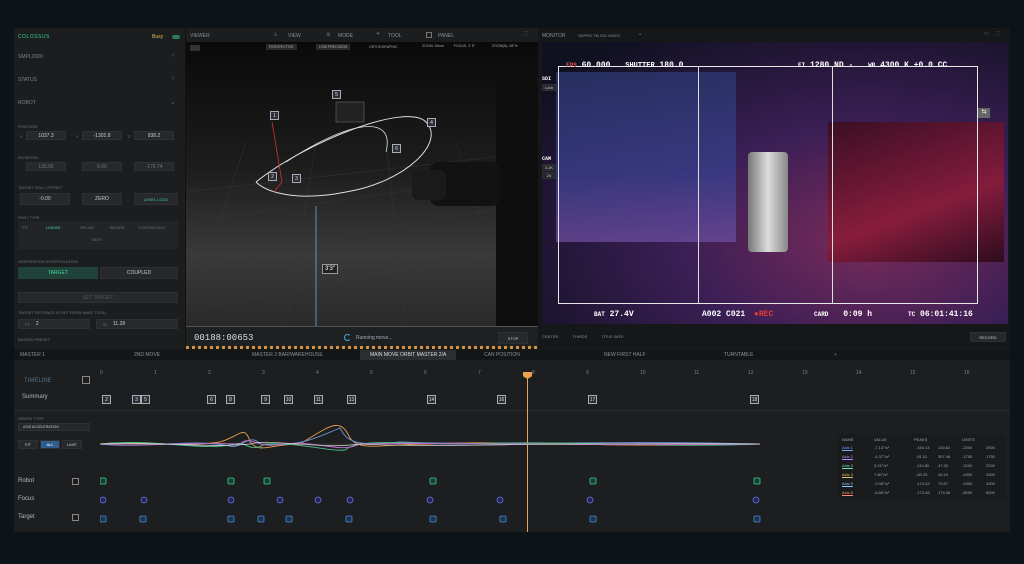  Describe the element at coordinates (625, 355) in the screenshot. I see `tab-new-first-half: NEW FIRST HALF` at that location.